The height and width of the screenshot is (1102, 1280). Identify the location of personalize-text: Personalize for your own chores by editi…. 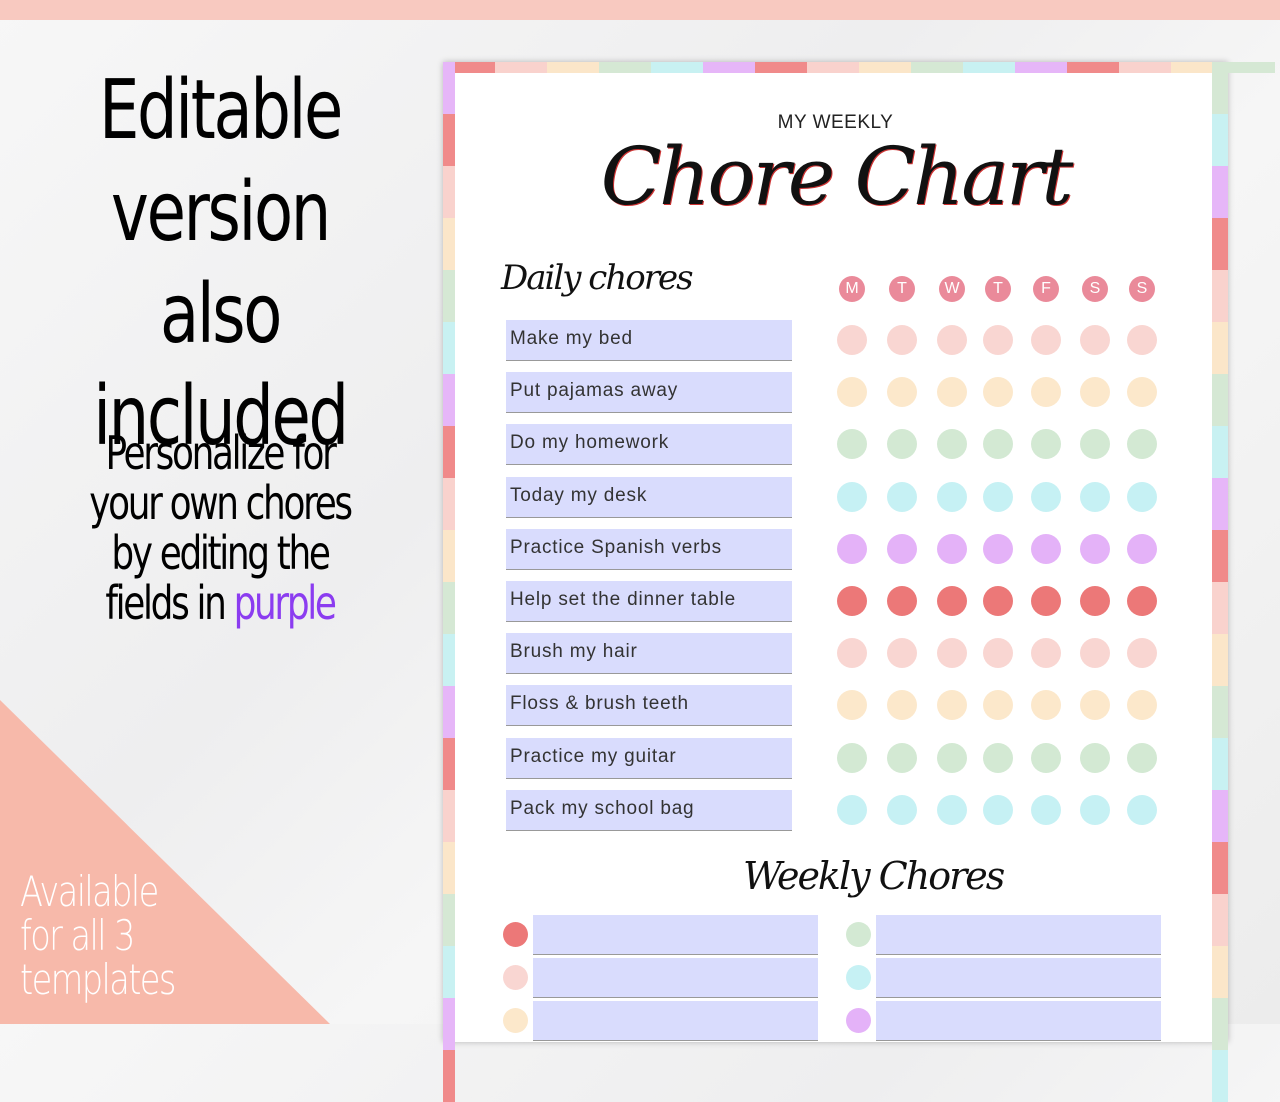
(219, 528).